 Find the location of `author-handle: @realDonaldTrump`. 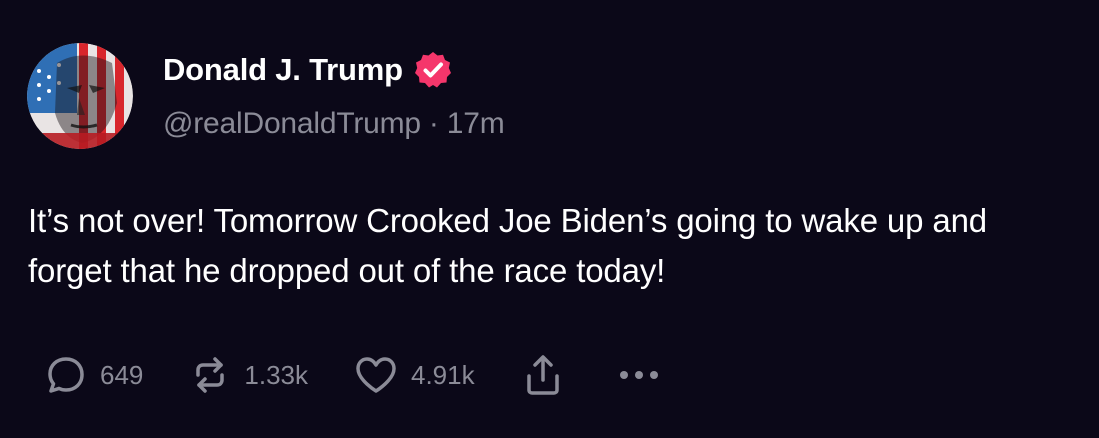

author-handle: @realDonaldTrump is located at coordinates (292, 123).